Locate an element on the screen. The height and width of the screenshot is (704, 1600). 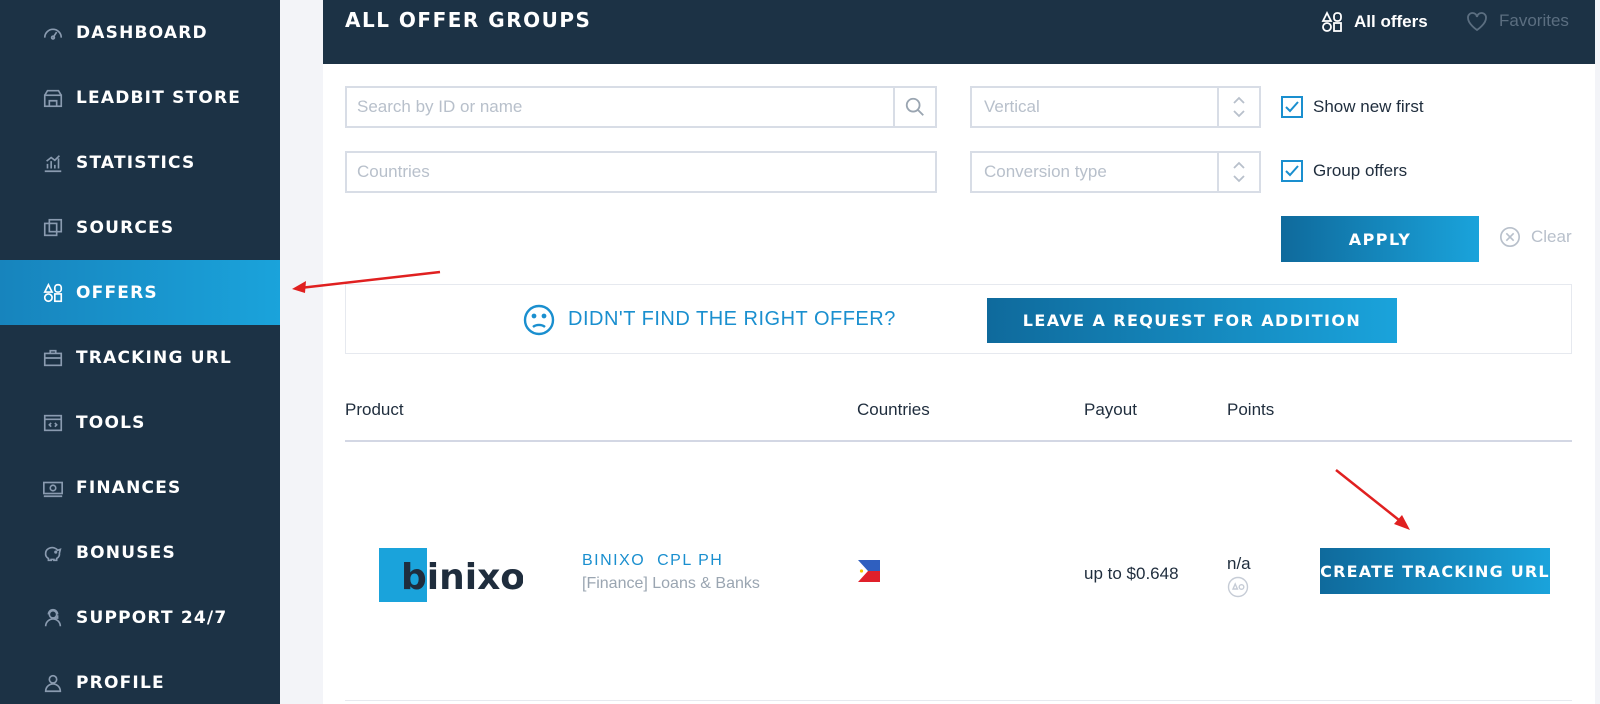
conversion-type-select: Conversion type is located at coordinates (1115, 172).